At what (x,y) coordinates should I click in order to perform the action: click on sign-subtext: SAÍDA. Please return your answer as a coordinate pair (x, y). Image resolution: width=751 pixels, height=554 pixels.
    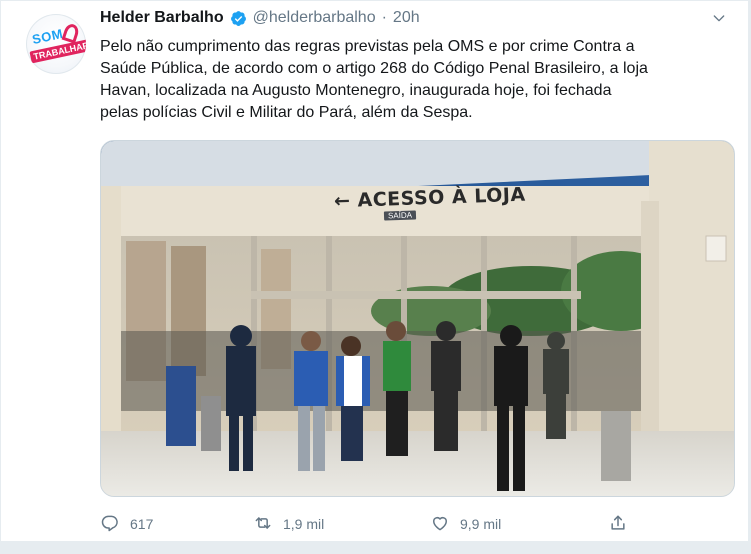
    Looking at the image, I should click on (400, 215).